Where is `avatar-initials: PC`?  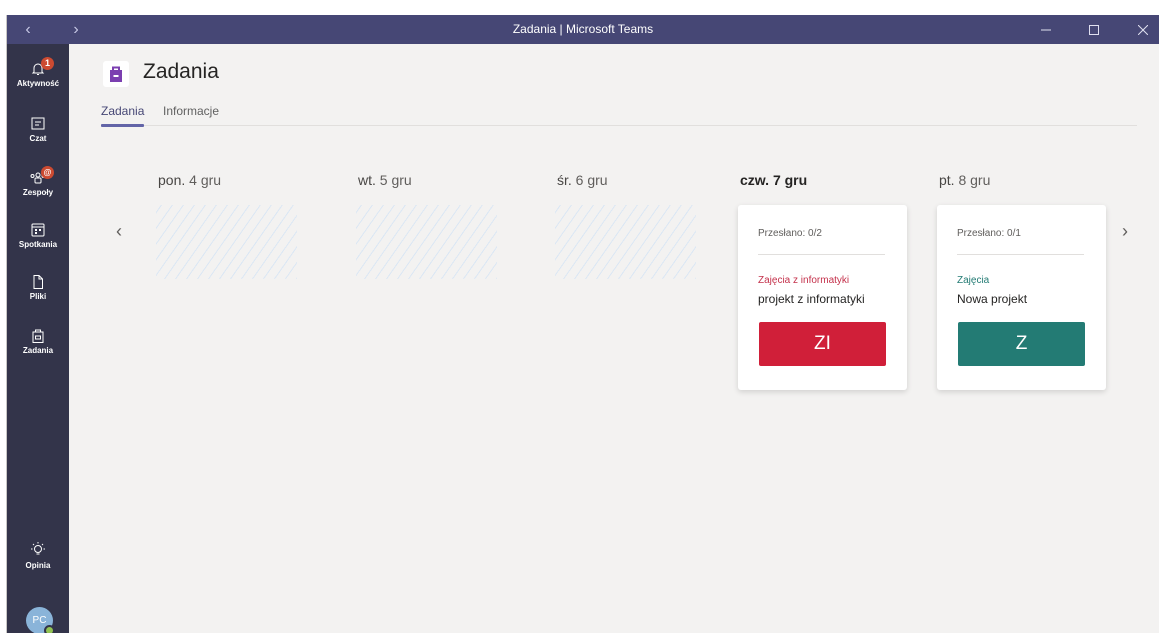
avatar-initials: PC is located at coordinates (39, 620).